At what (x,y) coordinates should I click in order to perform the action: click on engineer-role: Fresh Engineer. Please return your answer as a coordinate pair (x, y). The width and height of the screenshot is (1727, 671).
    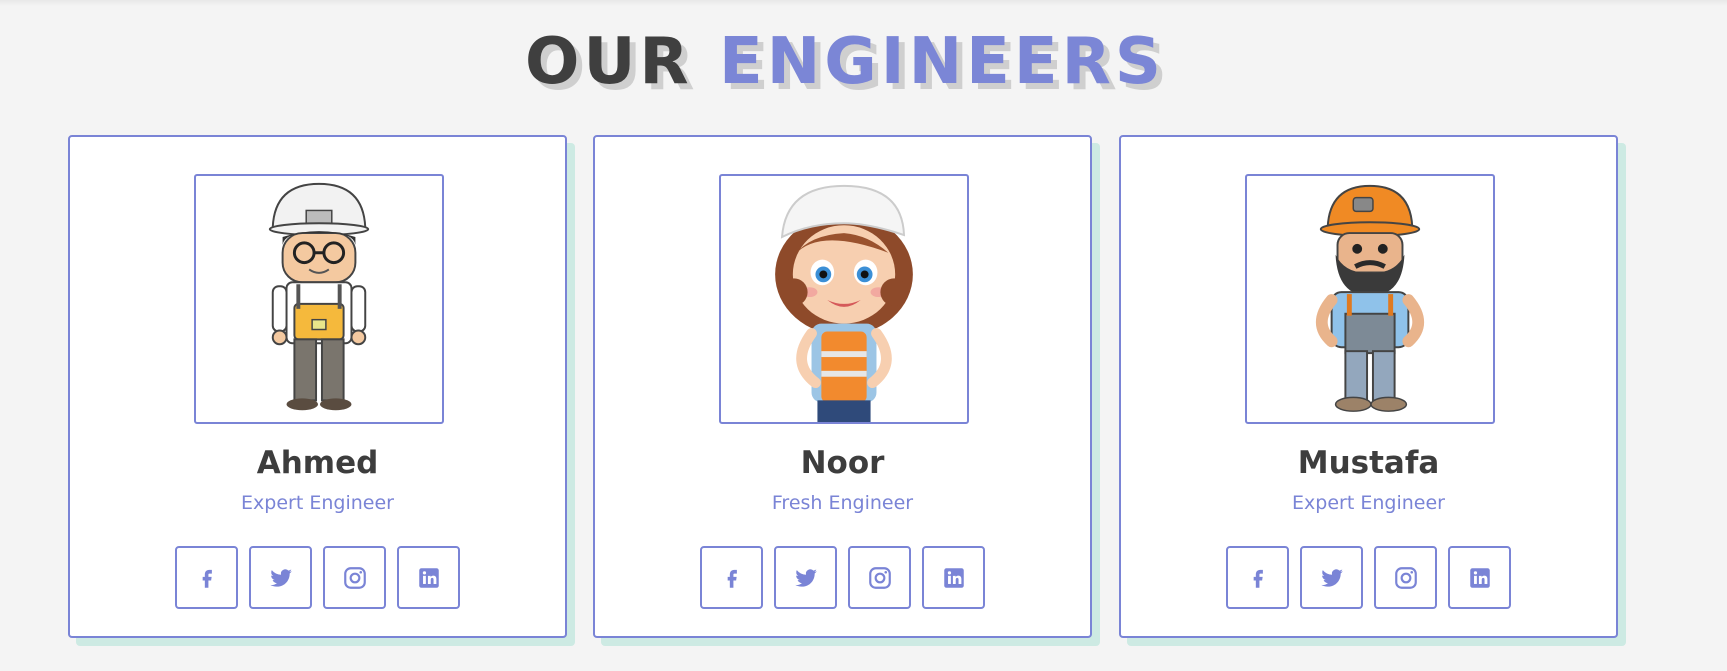
    Looking at the image, I should click on (842, 503).